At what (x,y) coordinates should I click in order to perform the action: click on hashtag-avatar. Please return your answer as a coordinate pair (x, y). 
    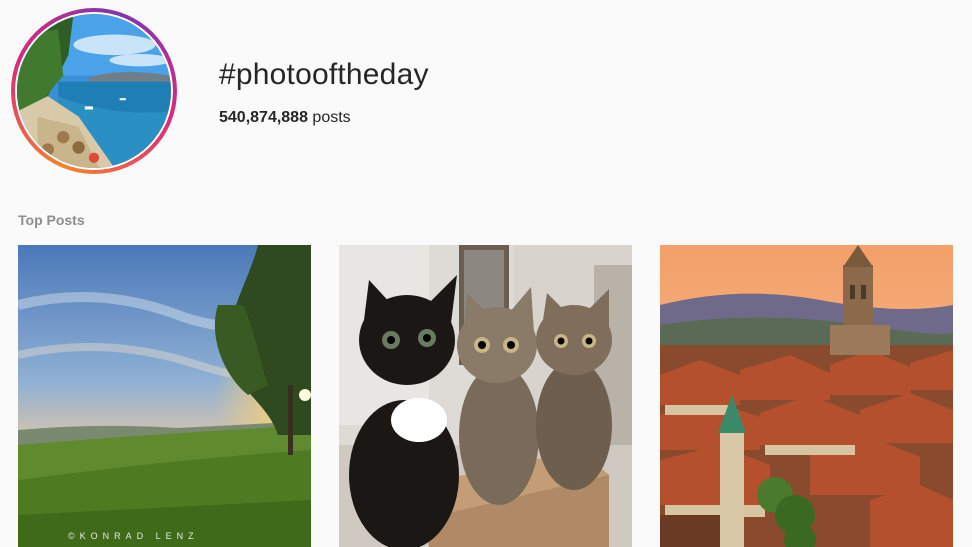
    Looking at the image, I should click on (94, 91).